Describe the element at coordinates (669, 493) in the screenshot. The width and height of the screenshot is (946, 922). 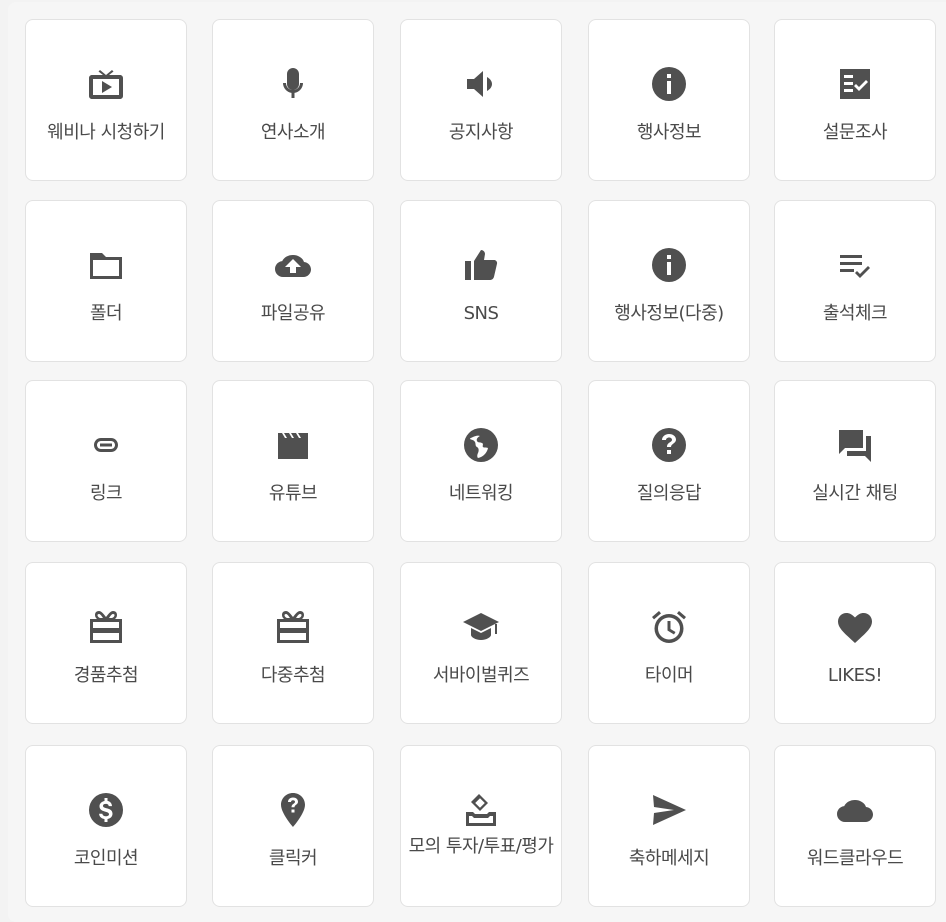
I see `tile-label: 질의응답` at that location.